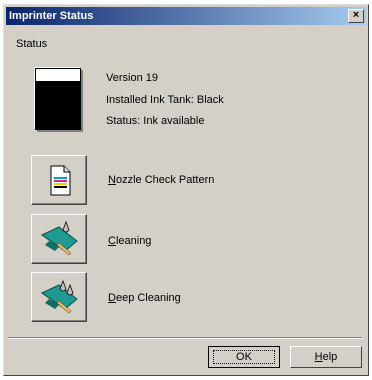 The image size is (372, 380). I want to click on status-group-label: Status, so click(32, 44).